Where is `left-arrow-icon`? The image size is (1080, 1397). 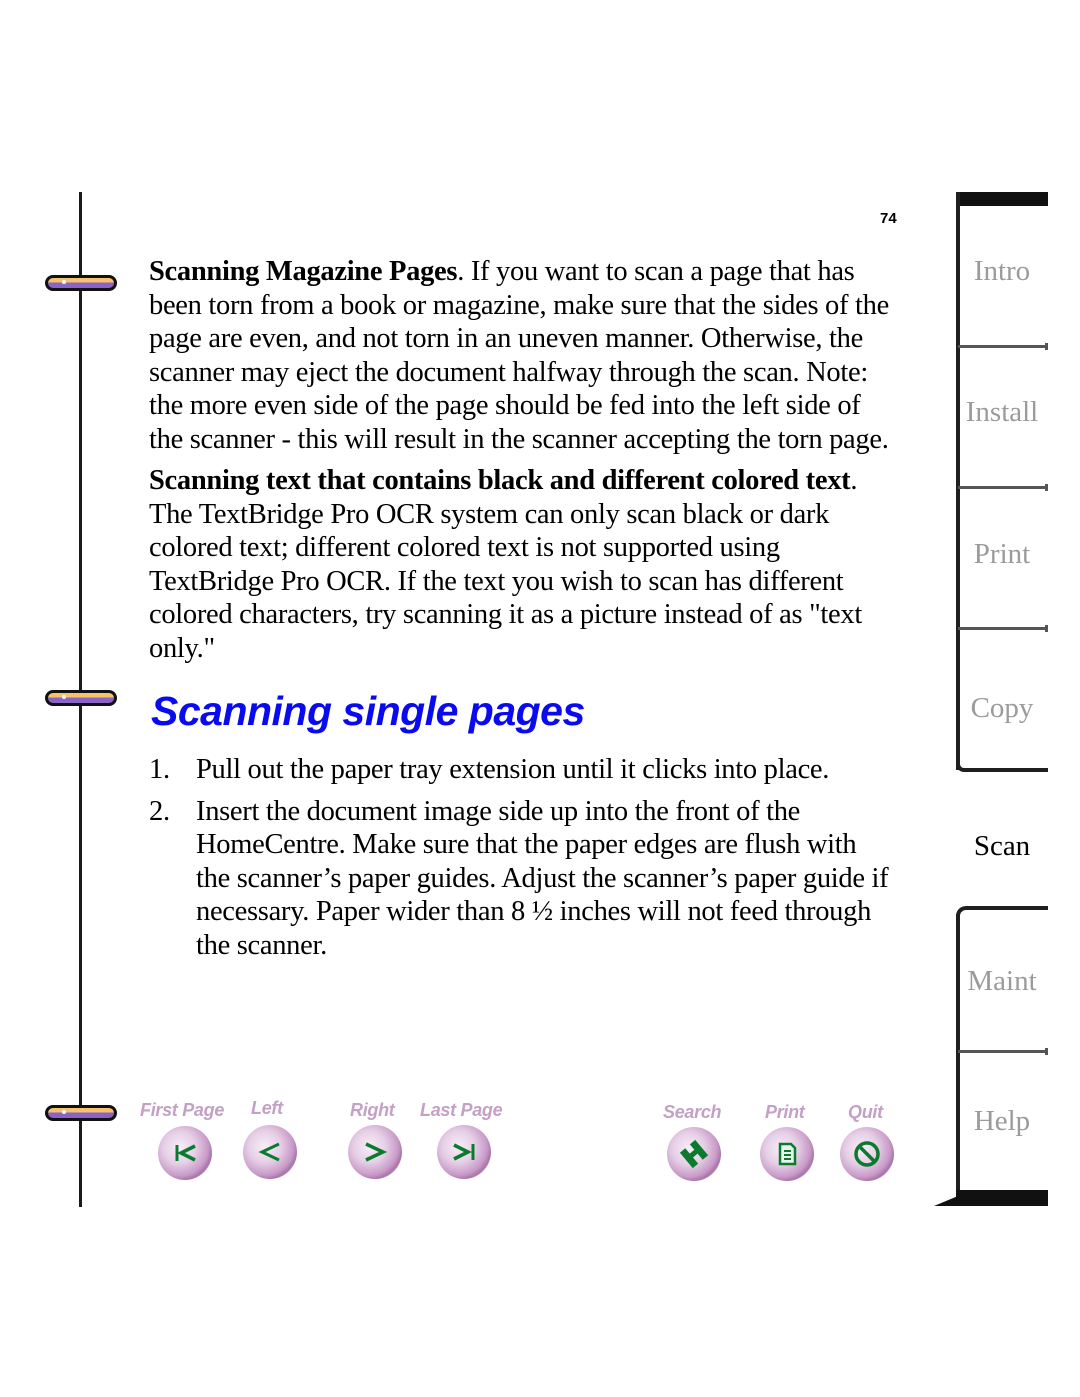 left-arrow-icon is located at coordinates (270, 1152).